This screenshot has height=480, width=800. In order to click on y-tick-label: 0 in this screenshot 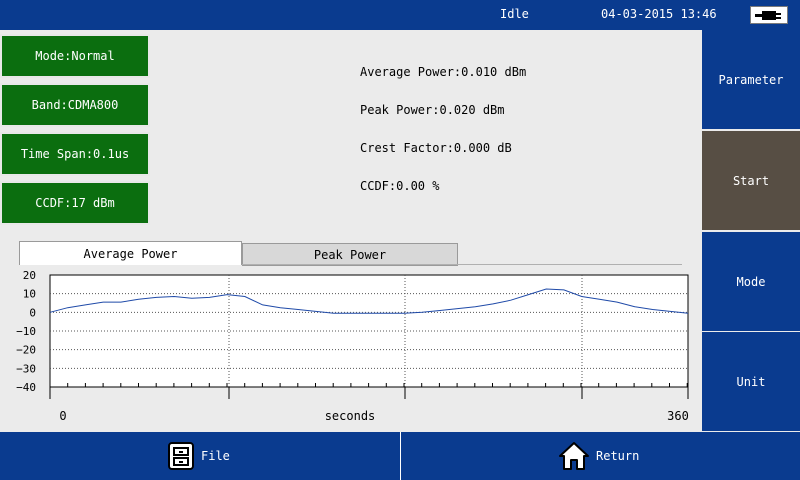, I will do `click(32, 312)`.